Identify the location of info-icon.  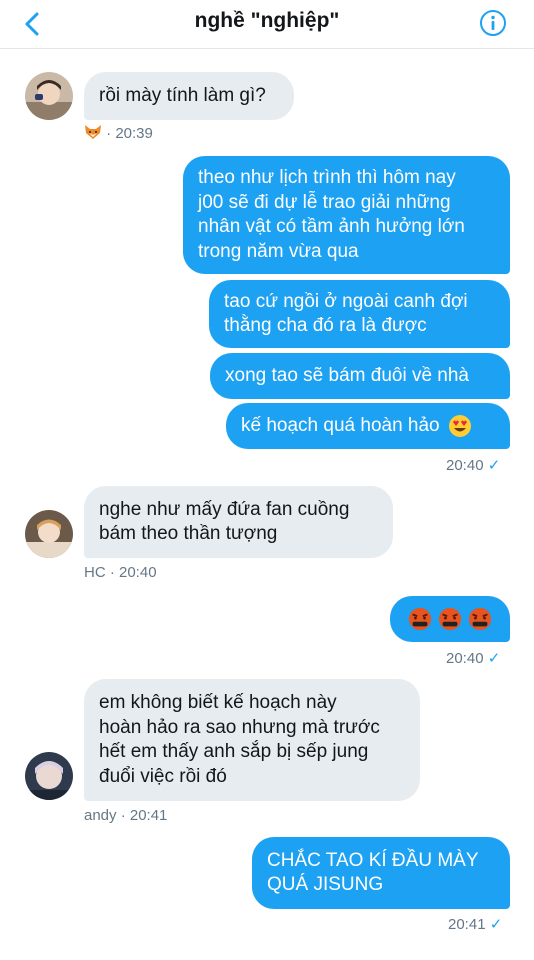
(493, 23).